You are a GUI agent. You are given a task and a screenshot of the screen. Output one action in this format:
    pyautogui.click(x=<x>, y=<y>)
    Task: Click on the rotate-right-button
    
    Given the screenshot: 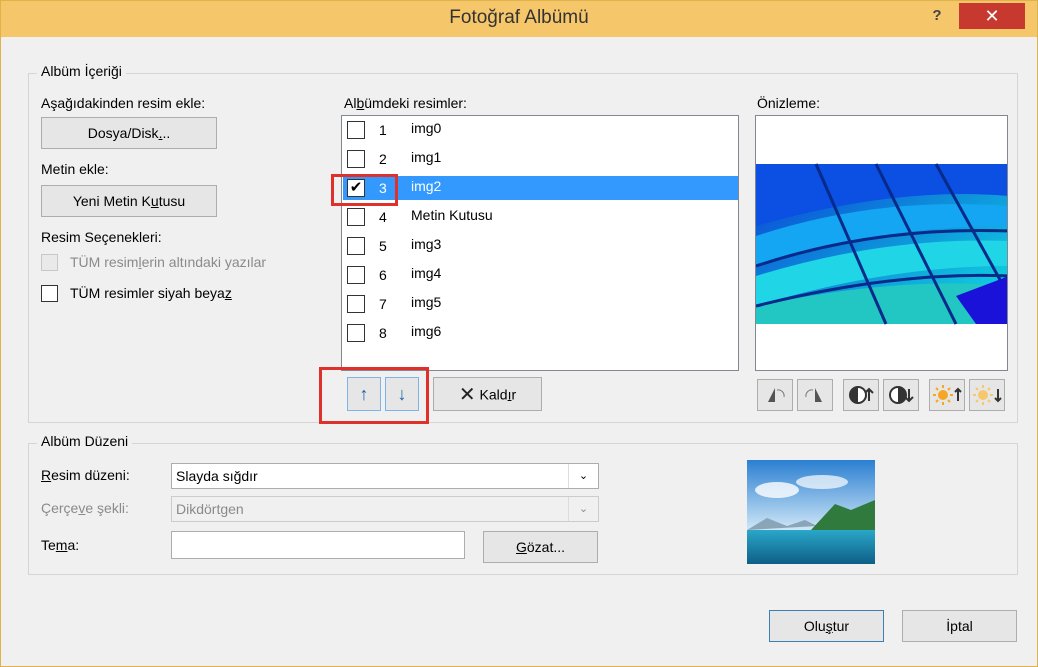 What is the action you would take?
    pyautogui.click(x=815, y=395)
    